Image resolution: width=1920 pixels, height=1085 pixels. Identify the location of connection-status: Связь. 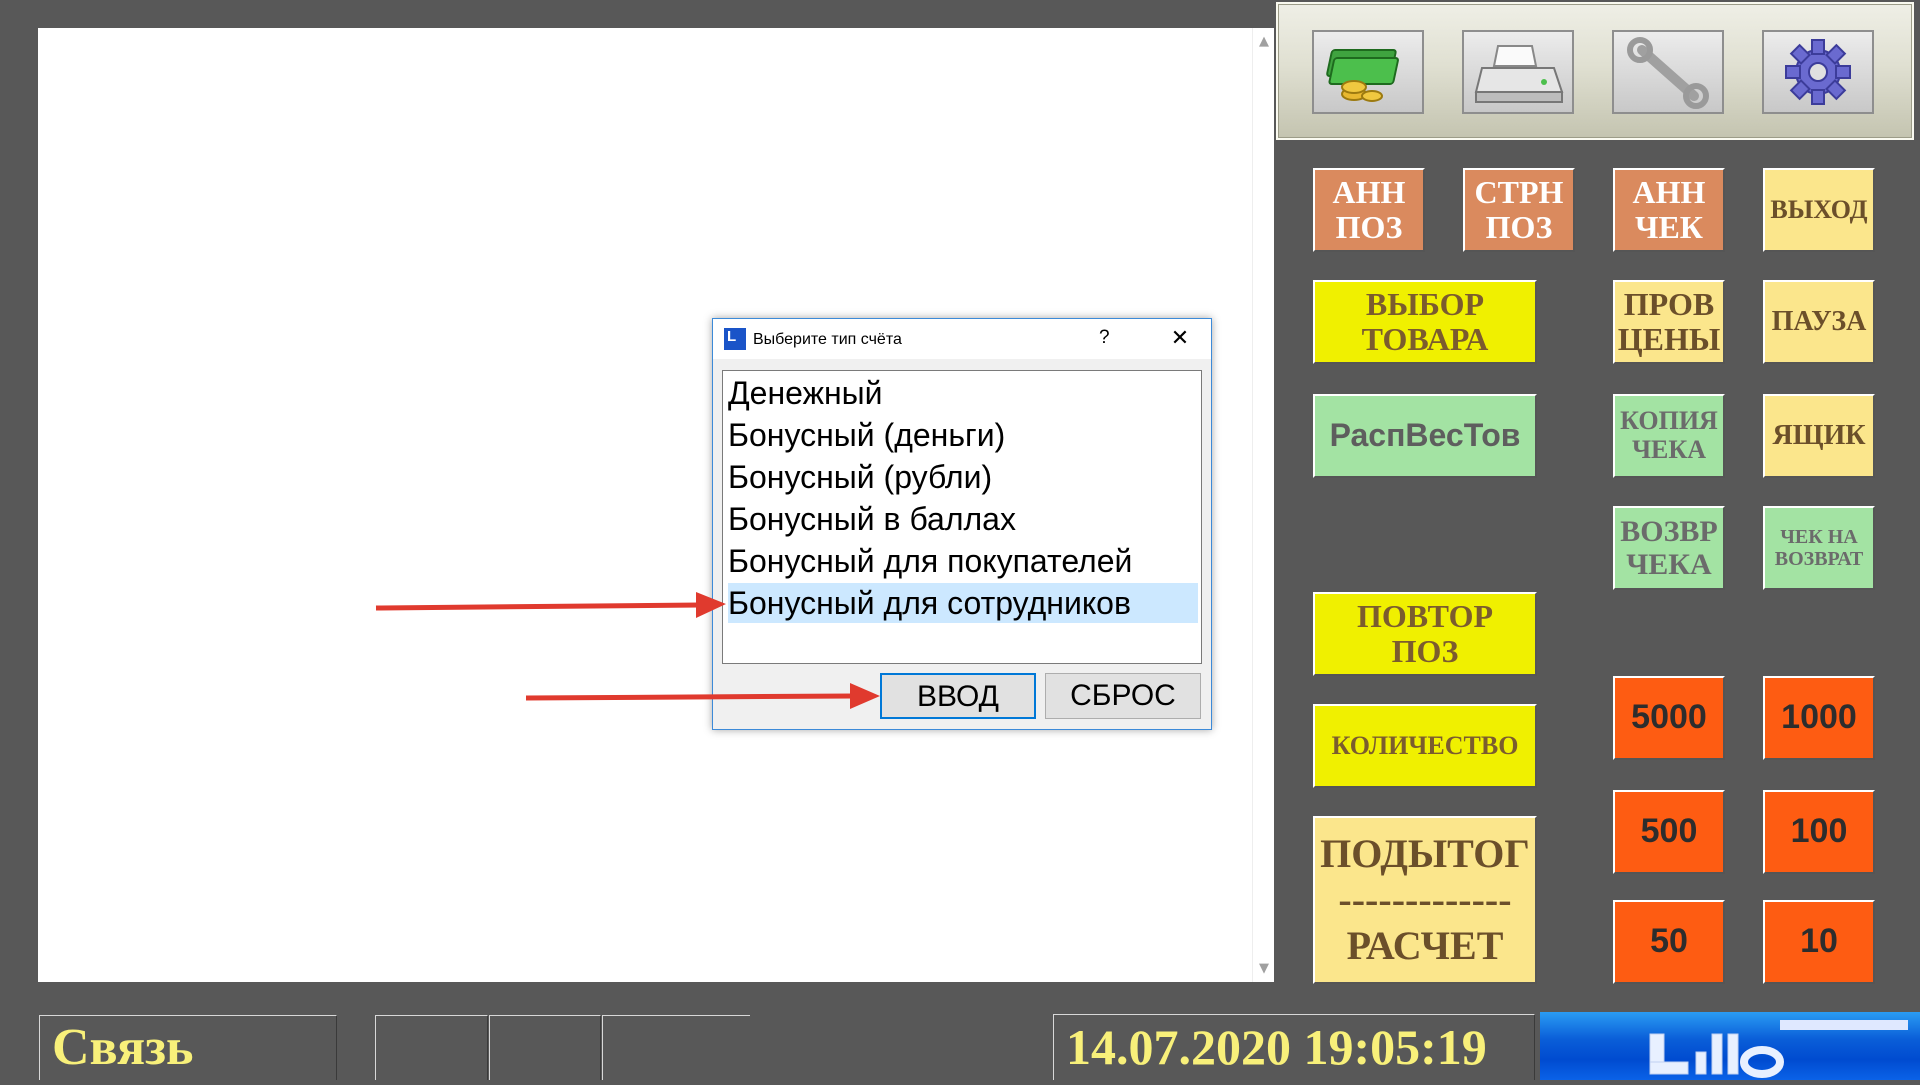
(188, 1047).